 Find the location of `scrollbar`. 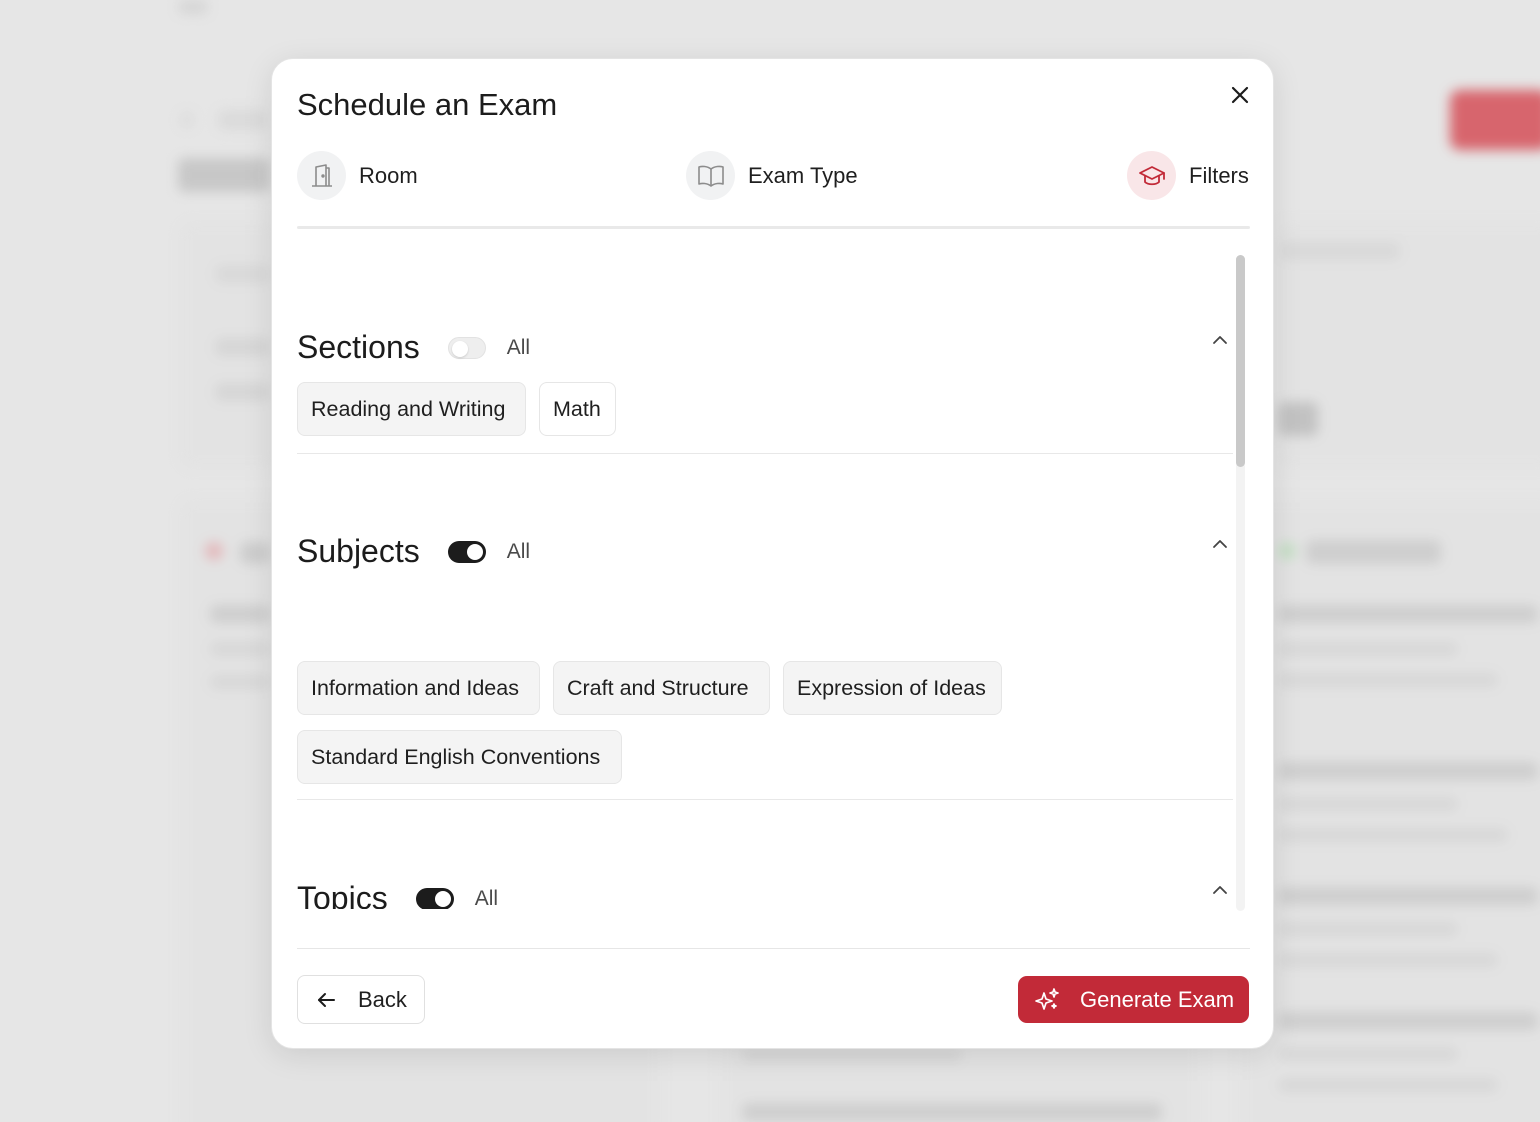

scrollbar is located at coordinates (1240, 583).